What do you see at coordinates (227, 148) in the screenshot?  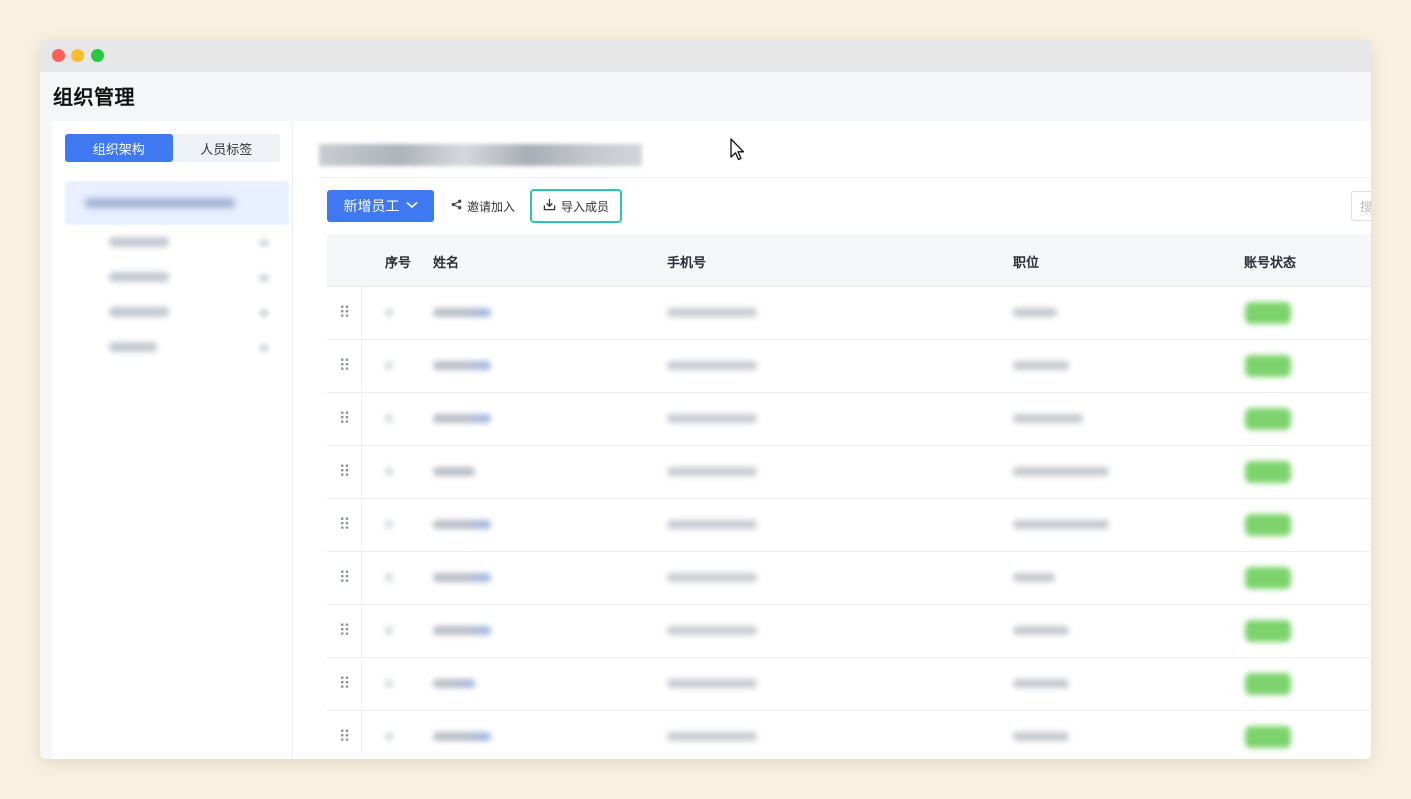 I see `tab-member-tags: 人员标签` at bounding box center [227, 148].